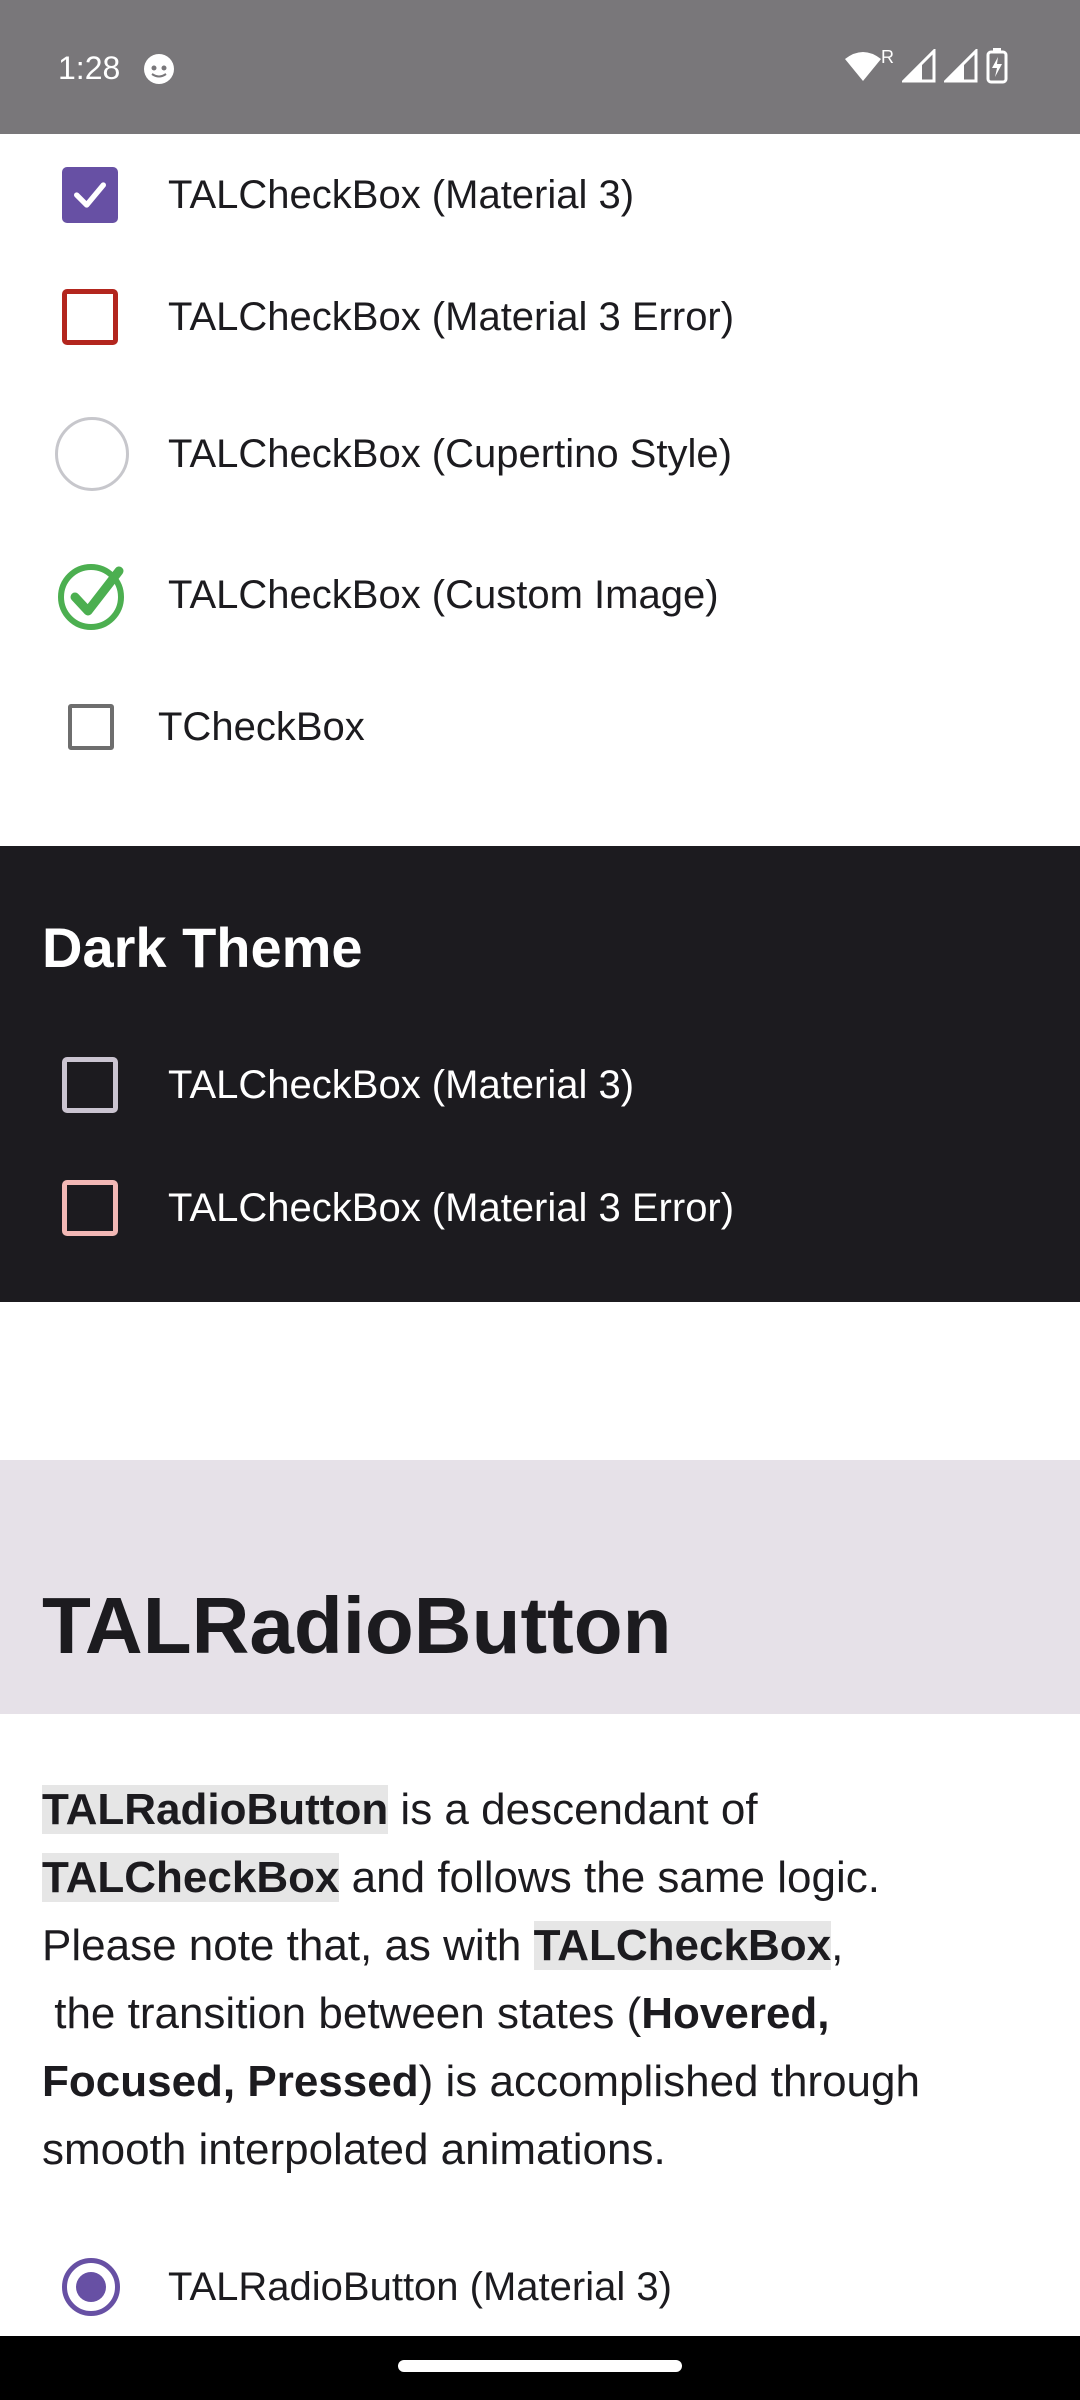 The height and width of the screenshot is (2400, 1080). I want to click on checkbox-row-material3: TALCheckBox (Material 3), so click(540, 195).